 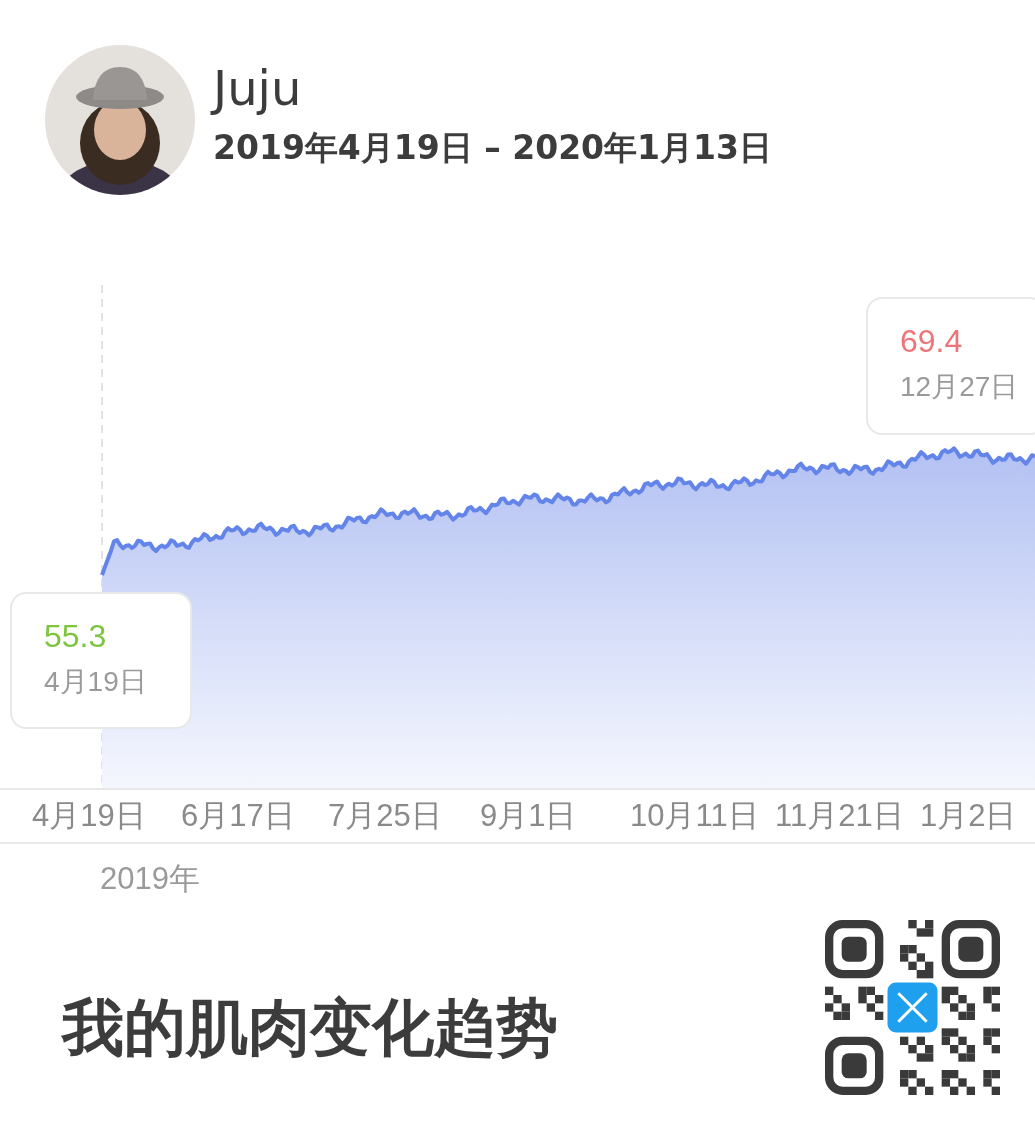 What do you see at coordinates (695, 816) in the screenshot?
I see `axis-label: 10月11日` at bounding box center [695, 816].